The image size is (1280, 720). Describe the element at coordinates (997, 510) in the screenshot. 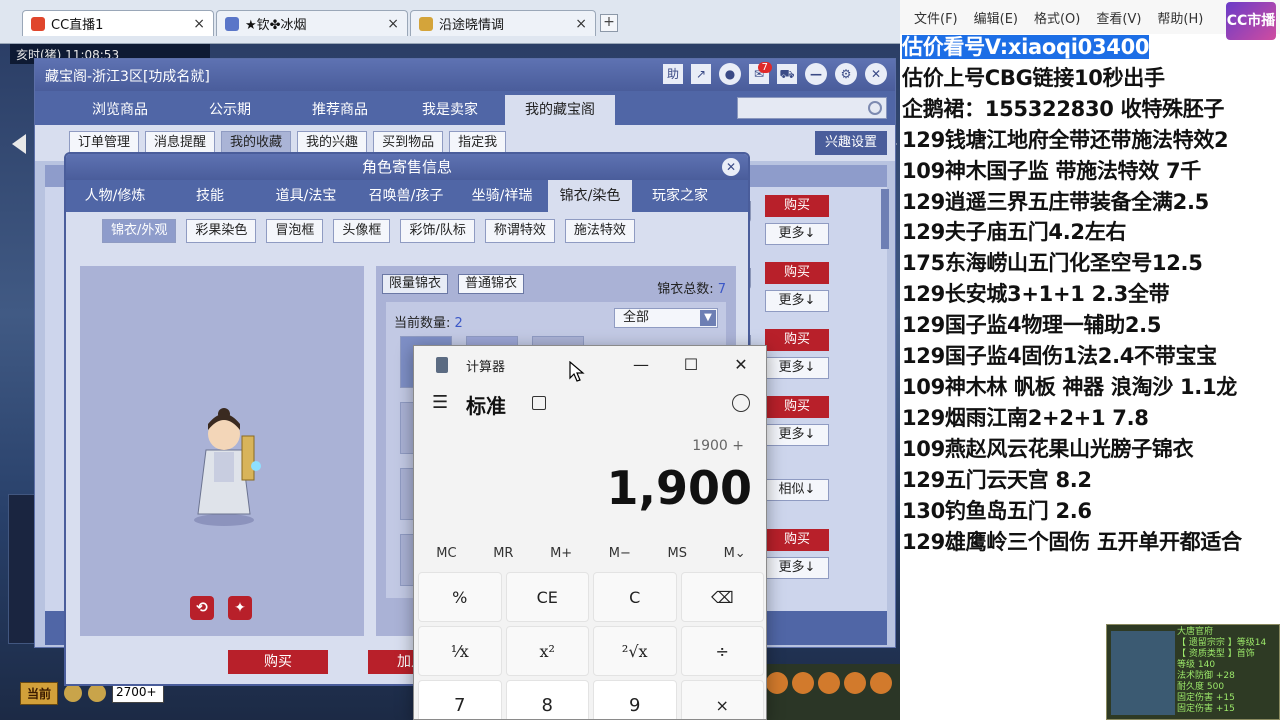

I see `text-line: 130钓鱼岛五门 2.6` at that location.